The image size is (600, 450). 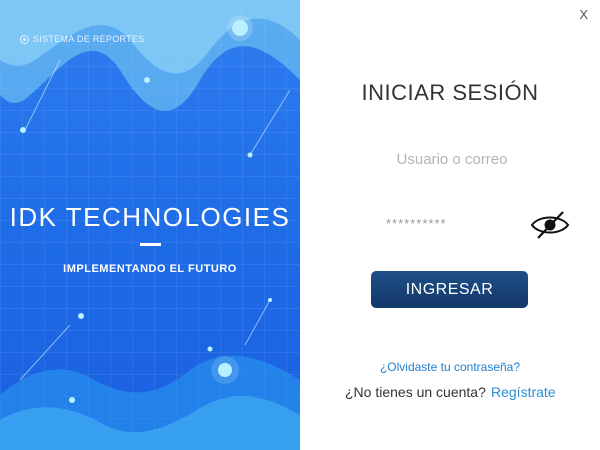 I want to click on forgot-password-link: ¿Olvidaste tu contraseña?, so click(x=450, y=367).